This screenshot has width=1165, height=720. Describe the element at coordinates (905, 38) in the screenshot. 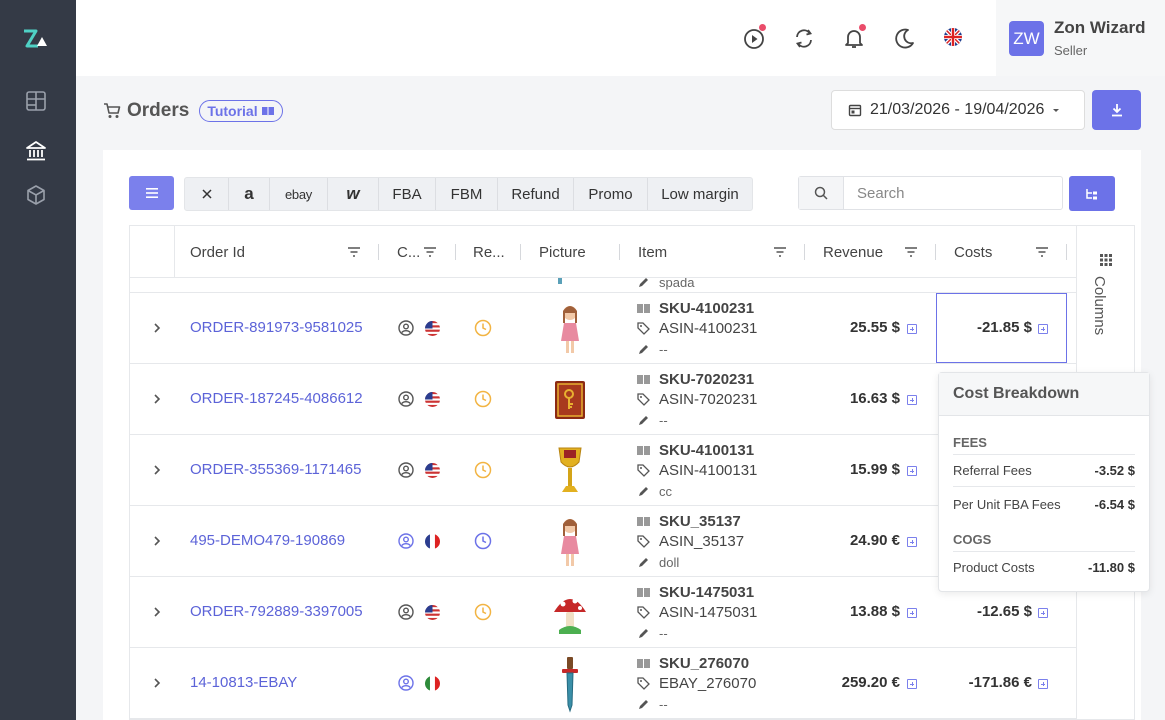

I see `dark-mode-moon-icon` at that location.